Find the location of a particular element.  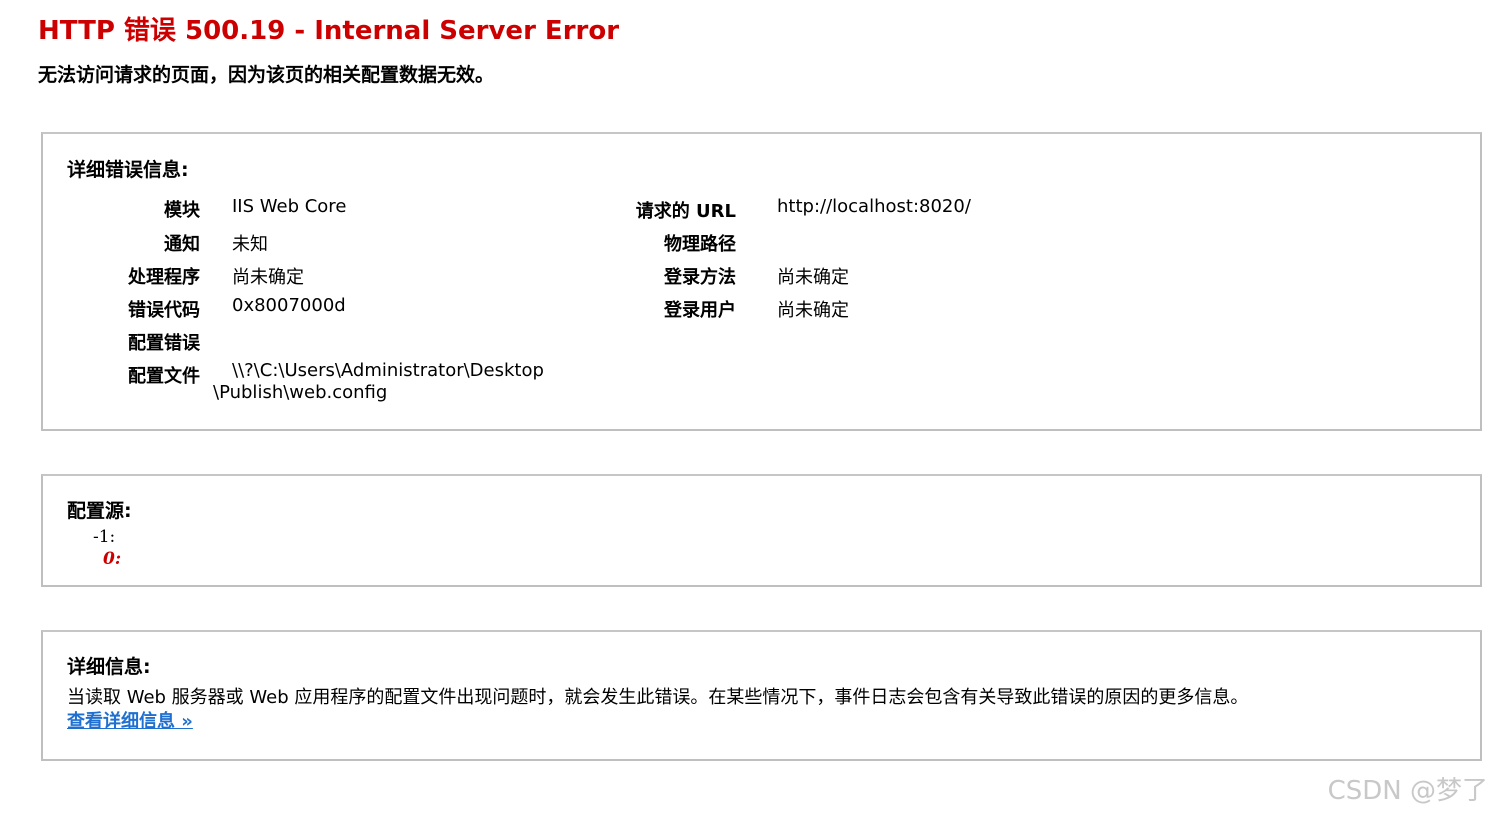

config-source-heading: 配置源: is located at coordinates (99, 511).